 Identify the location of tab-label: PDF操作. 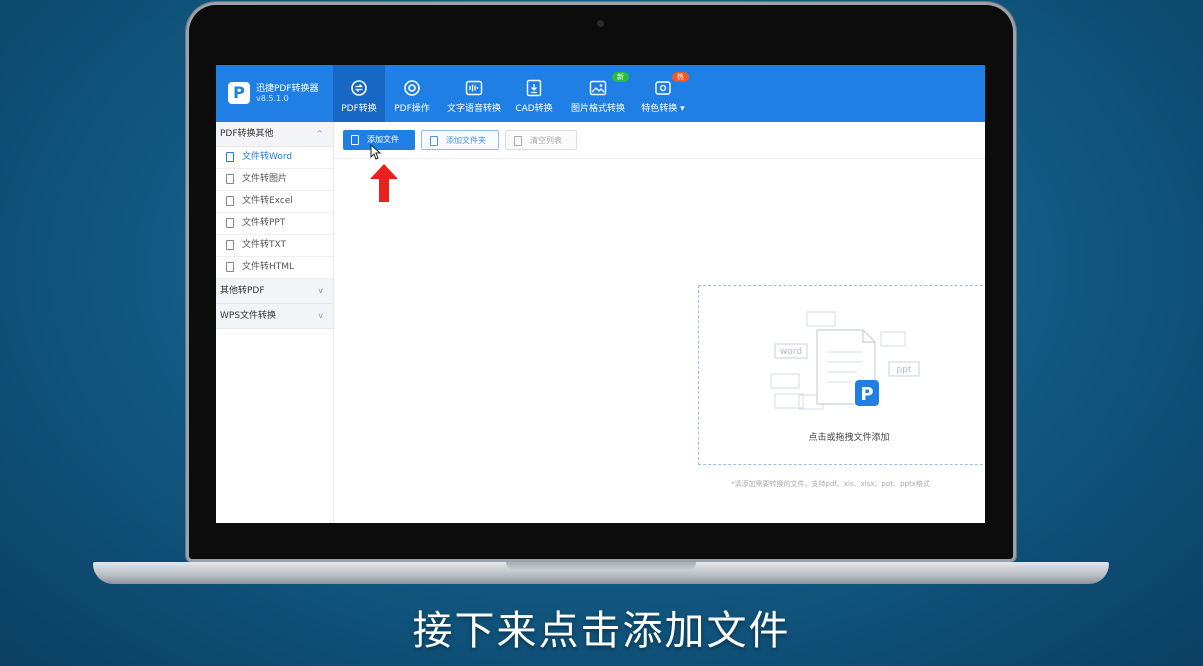
(412, 109).